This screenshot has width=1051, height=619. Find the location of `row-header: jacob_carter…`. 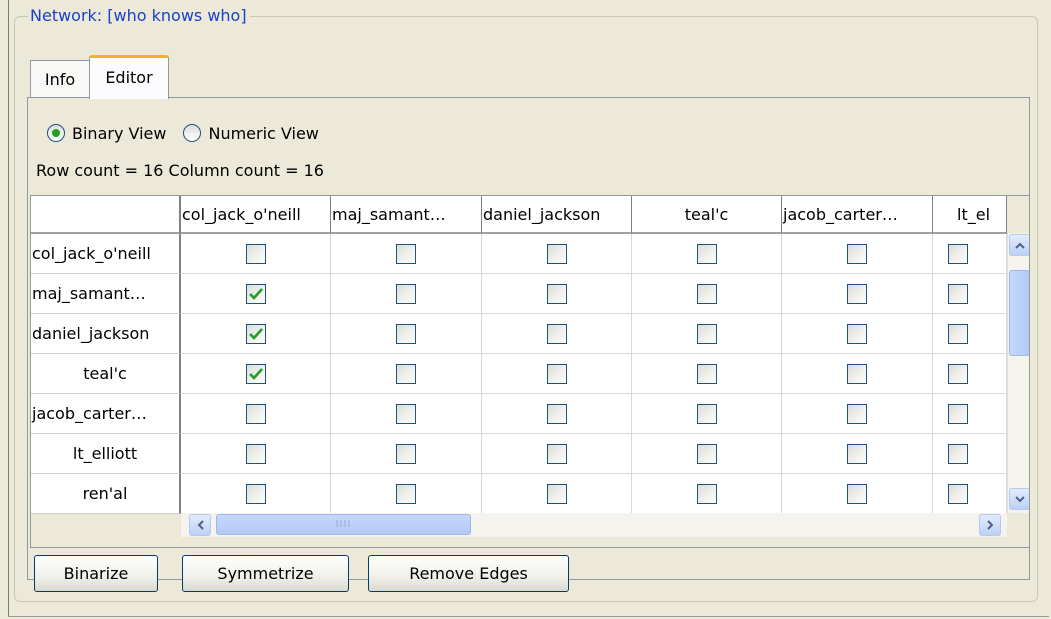

row-header: jacob_carter… is located at coordinates (106, 414).